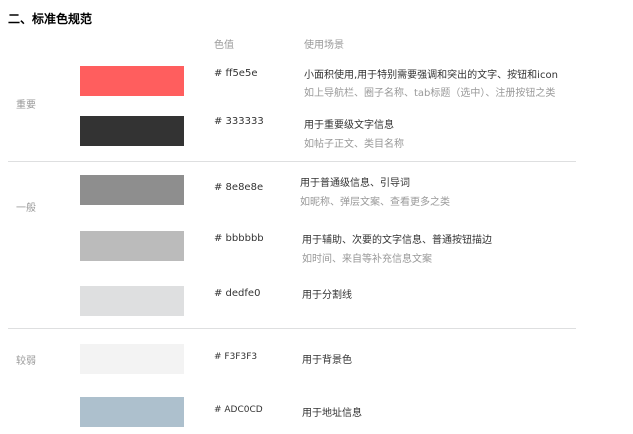 Image resolution: width=633 pixels, height=434 pixels. What do you see at coordinates (355, 183) in the screenshot?
I see `color-usage: 用于普通级信息、引导词` at bounding box center [355, 183].